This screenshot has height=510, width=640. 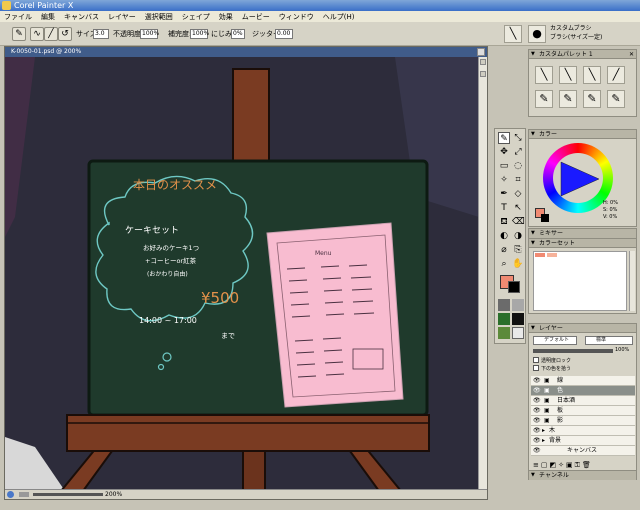 What do you see at coordinates (518, 264) in the screenshot?
I see `grabber-icon: ✋` at bounding box center [518, 264].